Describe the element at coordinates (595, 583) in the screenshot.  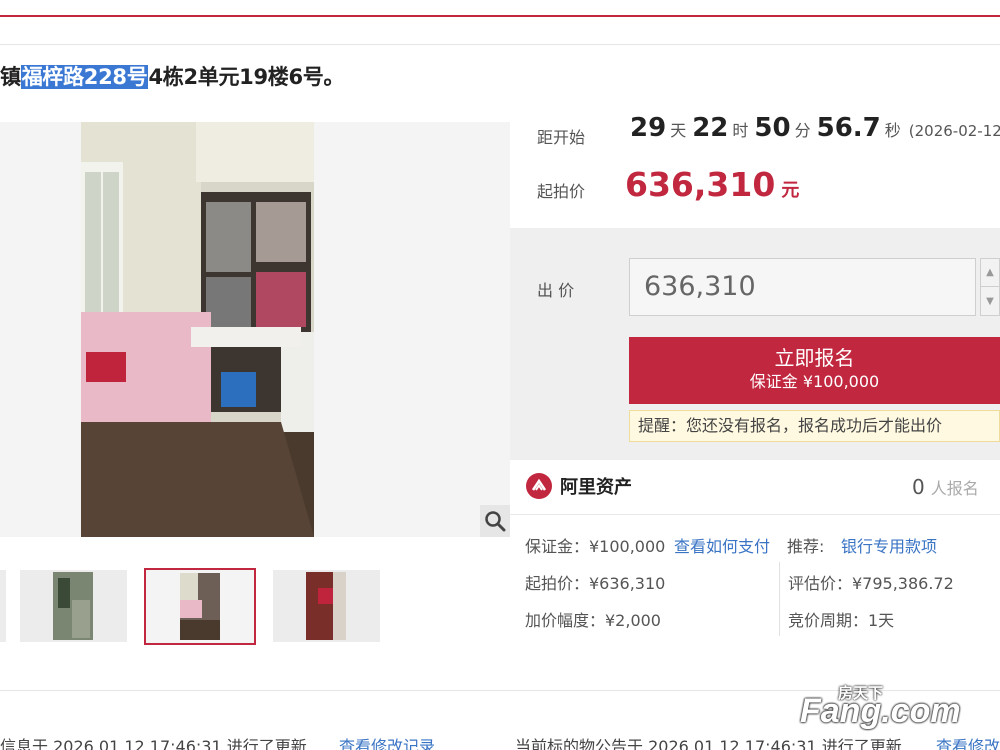
I see `start-price-info: 起拍价：¥636,310` at that location.